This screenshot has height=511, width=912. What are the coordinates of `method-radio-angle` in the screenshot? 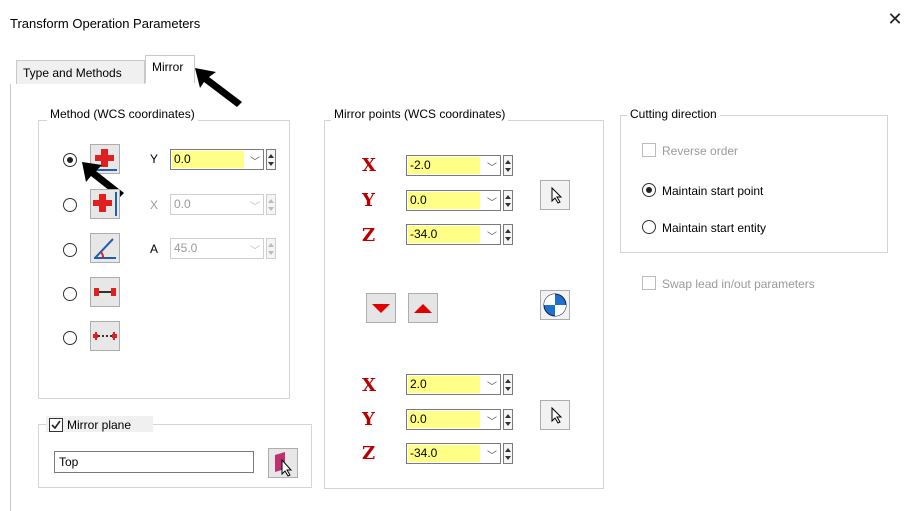 It's located at (70, 250).